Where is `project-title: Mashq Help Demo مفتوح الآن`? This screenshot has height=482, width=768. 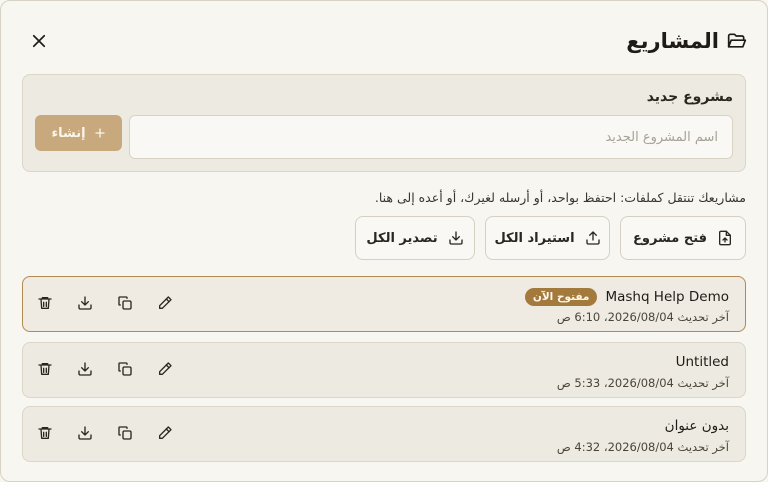 project-title: Mashq Help Demo مفتوح الآن is located at coordinates (626, 297).